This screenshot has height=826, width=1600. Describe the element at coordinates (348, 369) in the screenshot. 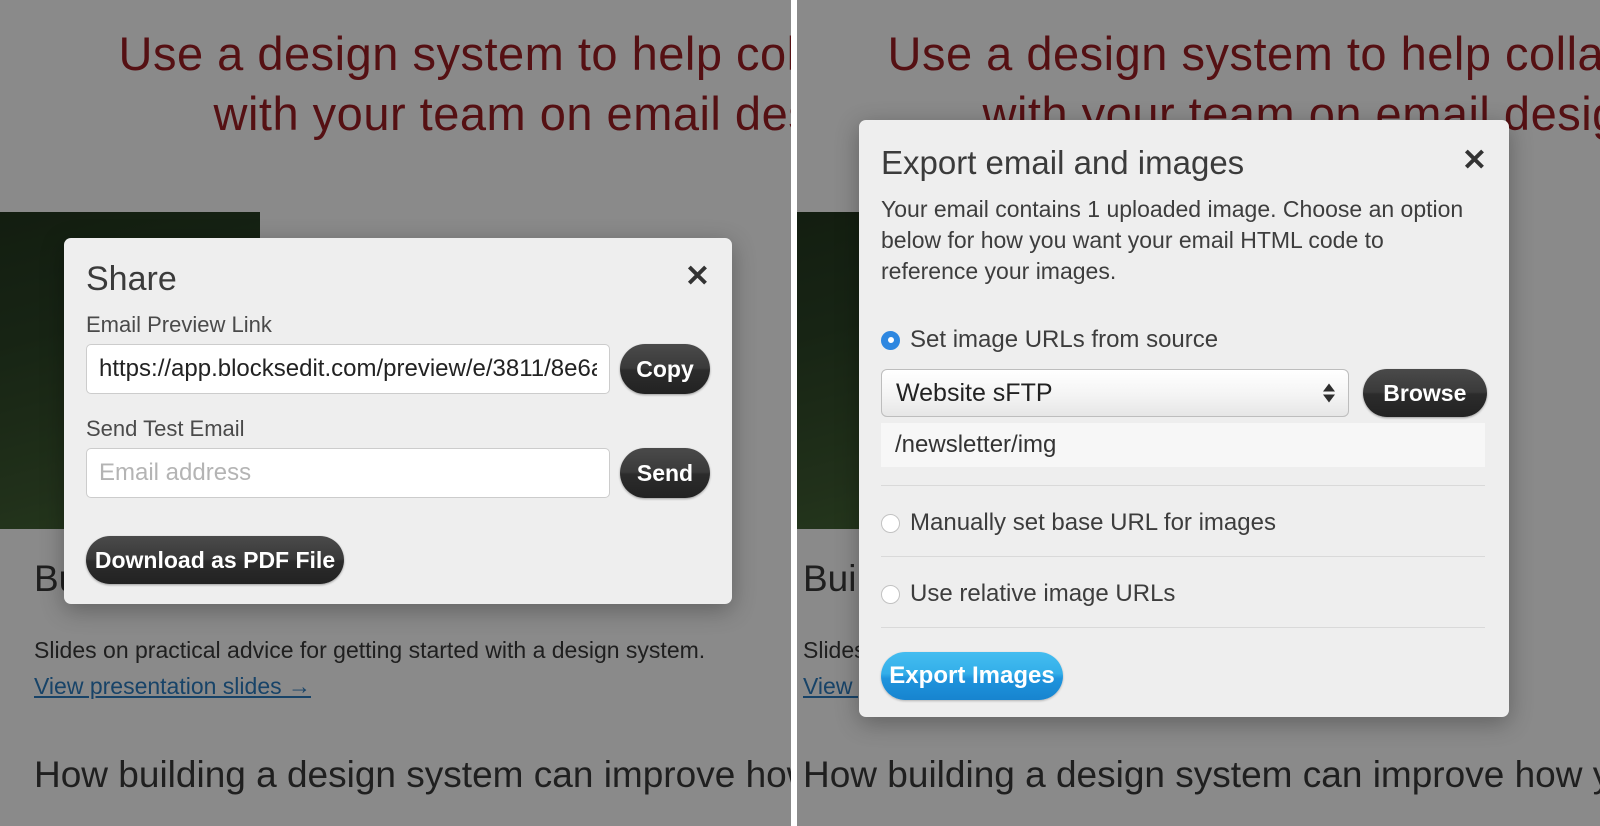

I see `email-preview-link-input` at that location.